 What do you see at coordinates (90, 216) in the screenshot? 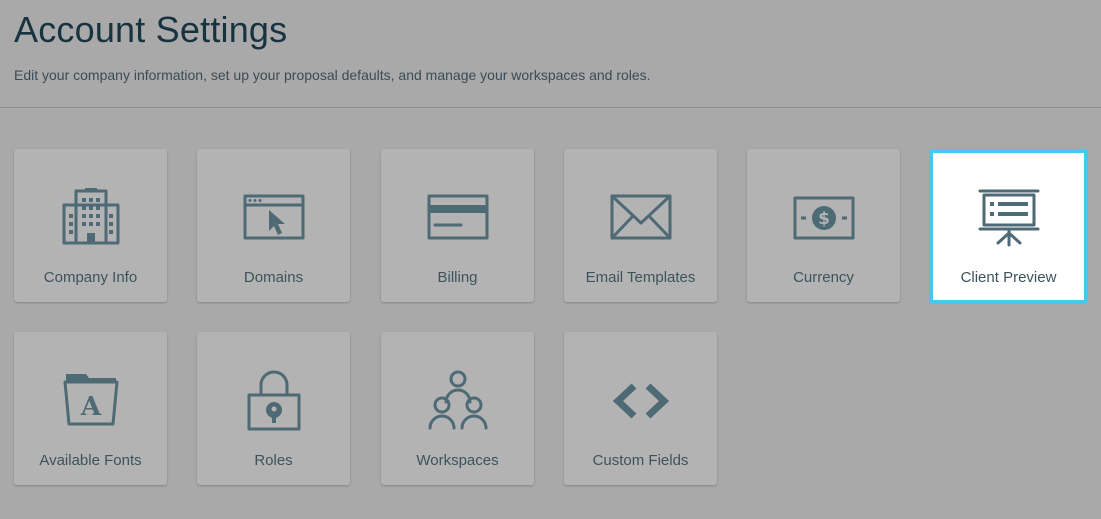
I see `building-icon` at bounding box center [90, 216].